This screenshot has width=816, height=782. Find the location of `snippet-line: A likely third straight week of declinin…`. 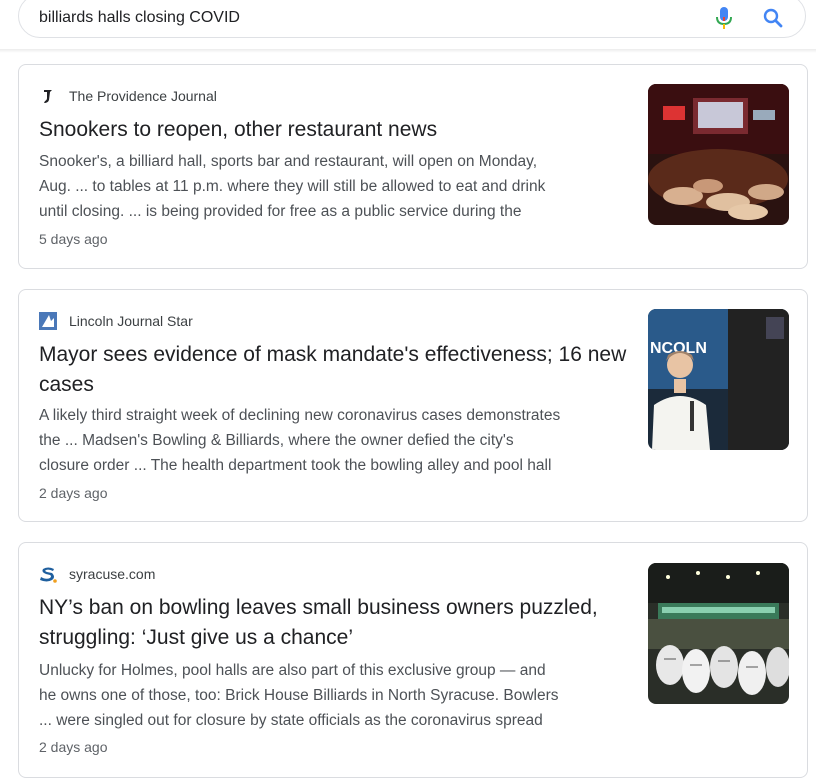

snippet-line: A likely third straight week of declinin… is located at coordinates (300, 415).